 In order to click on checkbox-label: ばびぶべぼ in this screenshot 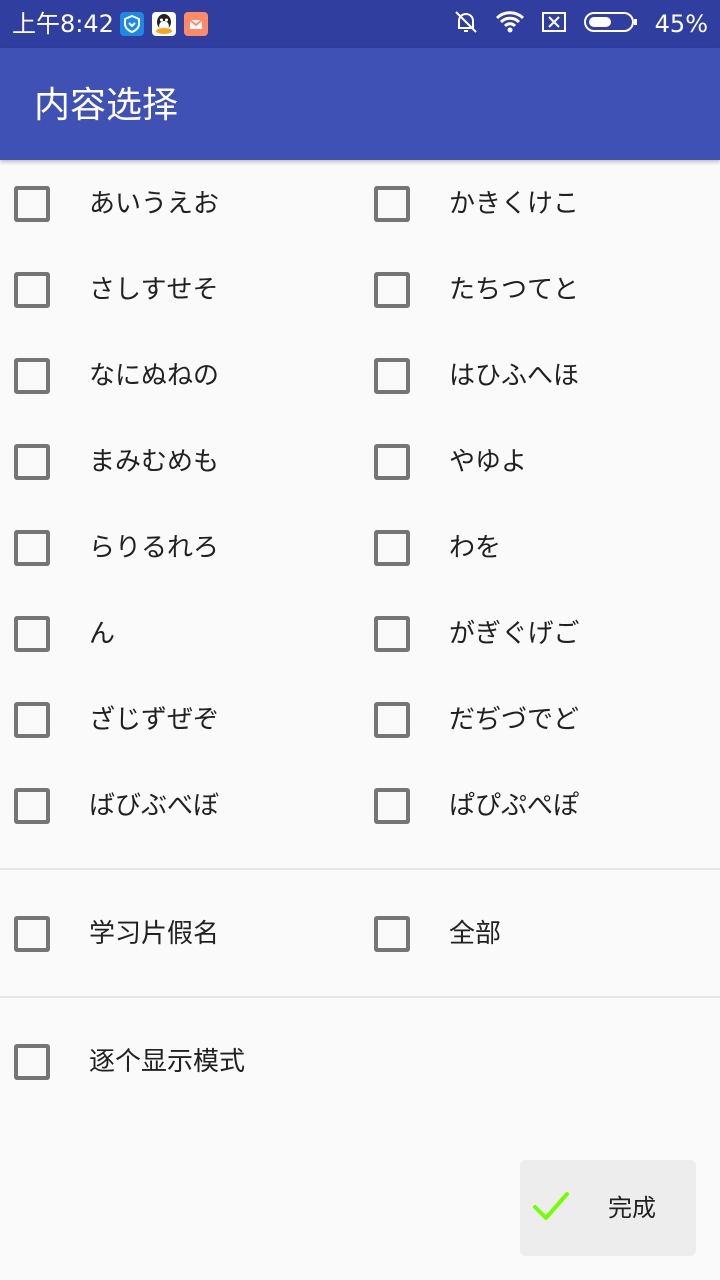, I will do `click(154, 806)`.